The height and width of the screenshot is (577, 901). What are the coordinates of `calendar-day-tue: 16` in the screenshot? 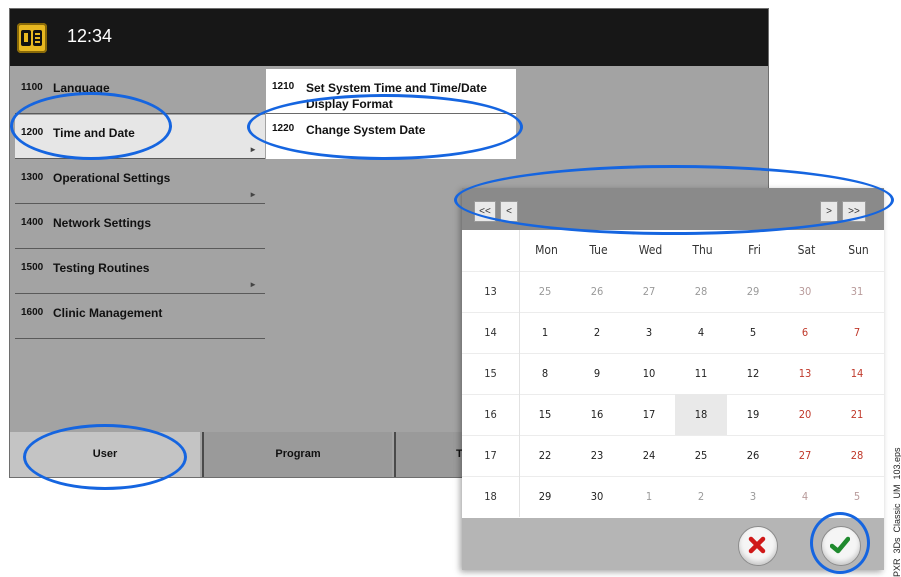 It's located at (597, 414).